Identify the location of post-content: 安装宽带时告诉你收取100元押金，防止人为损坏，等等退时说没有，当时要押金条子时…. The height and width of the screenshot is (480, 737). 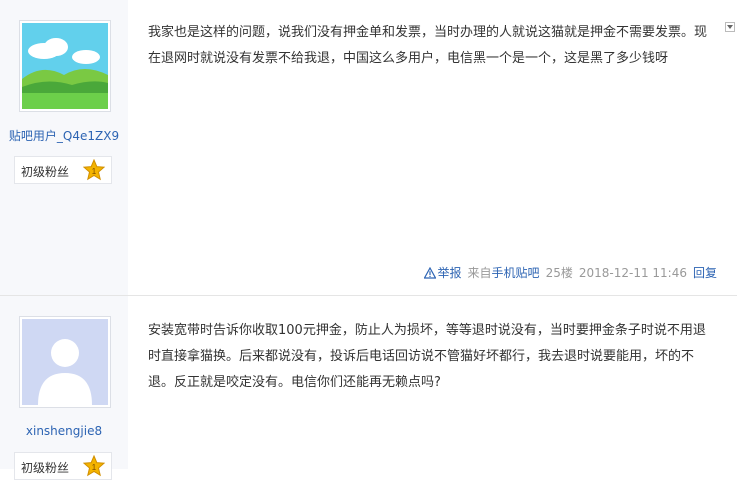
(427, 356).